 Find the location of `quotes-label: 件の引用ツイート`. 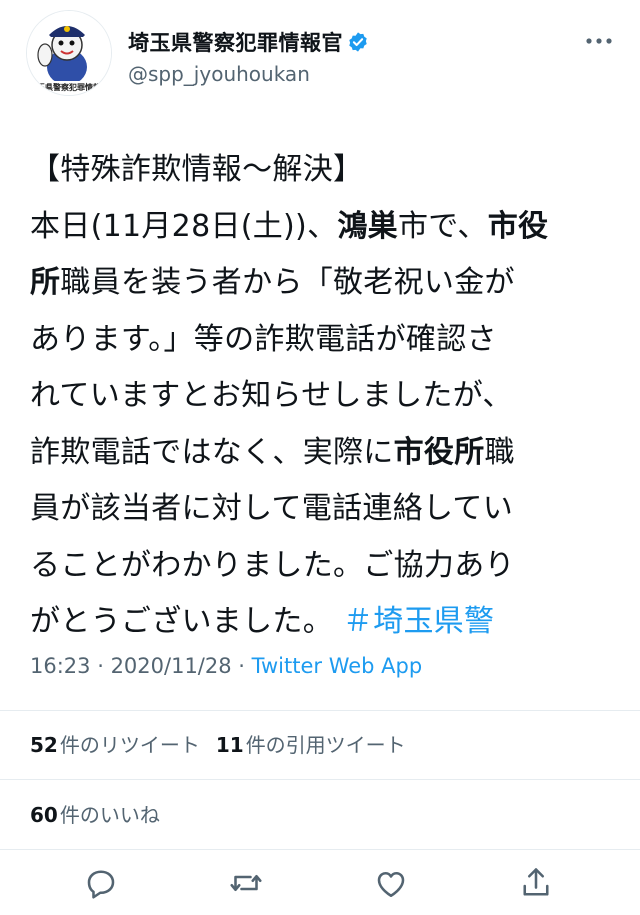

quotes-label: 件の引用ツイート is located at coordinates (325, 745).